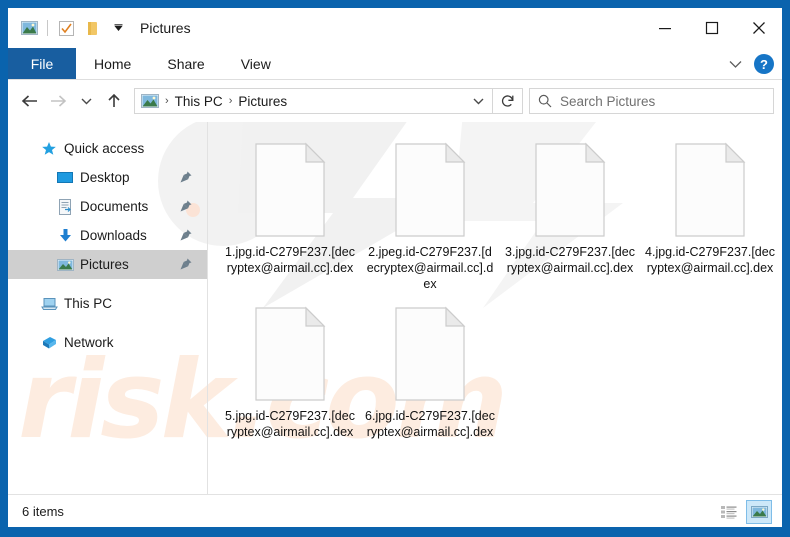 This screenshot has height=537, width=790. Describe the element at coordinates (750, 64) in the screenshot. I see `ribbon-right-controls: ?` at that location.